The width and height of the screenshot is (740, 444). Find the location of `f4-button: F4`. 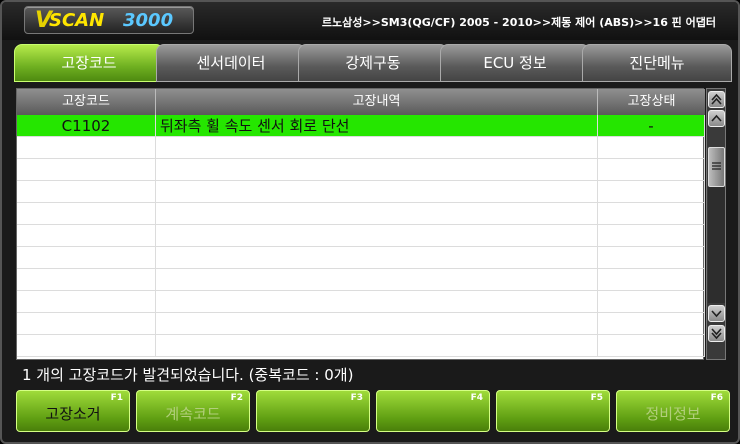

f4-button: F4 is located at coordinates (433, 411).